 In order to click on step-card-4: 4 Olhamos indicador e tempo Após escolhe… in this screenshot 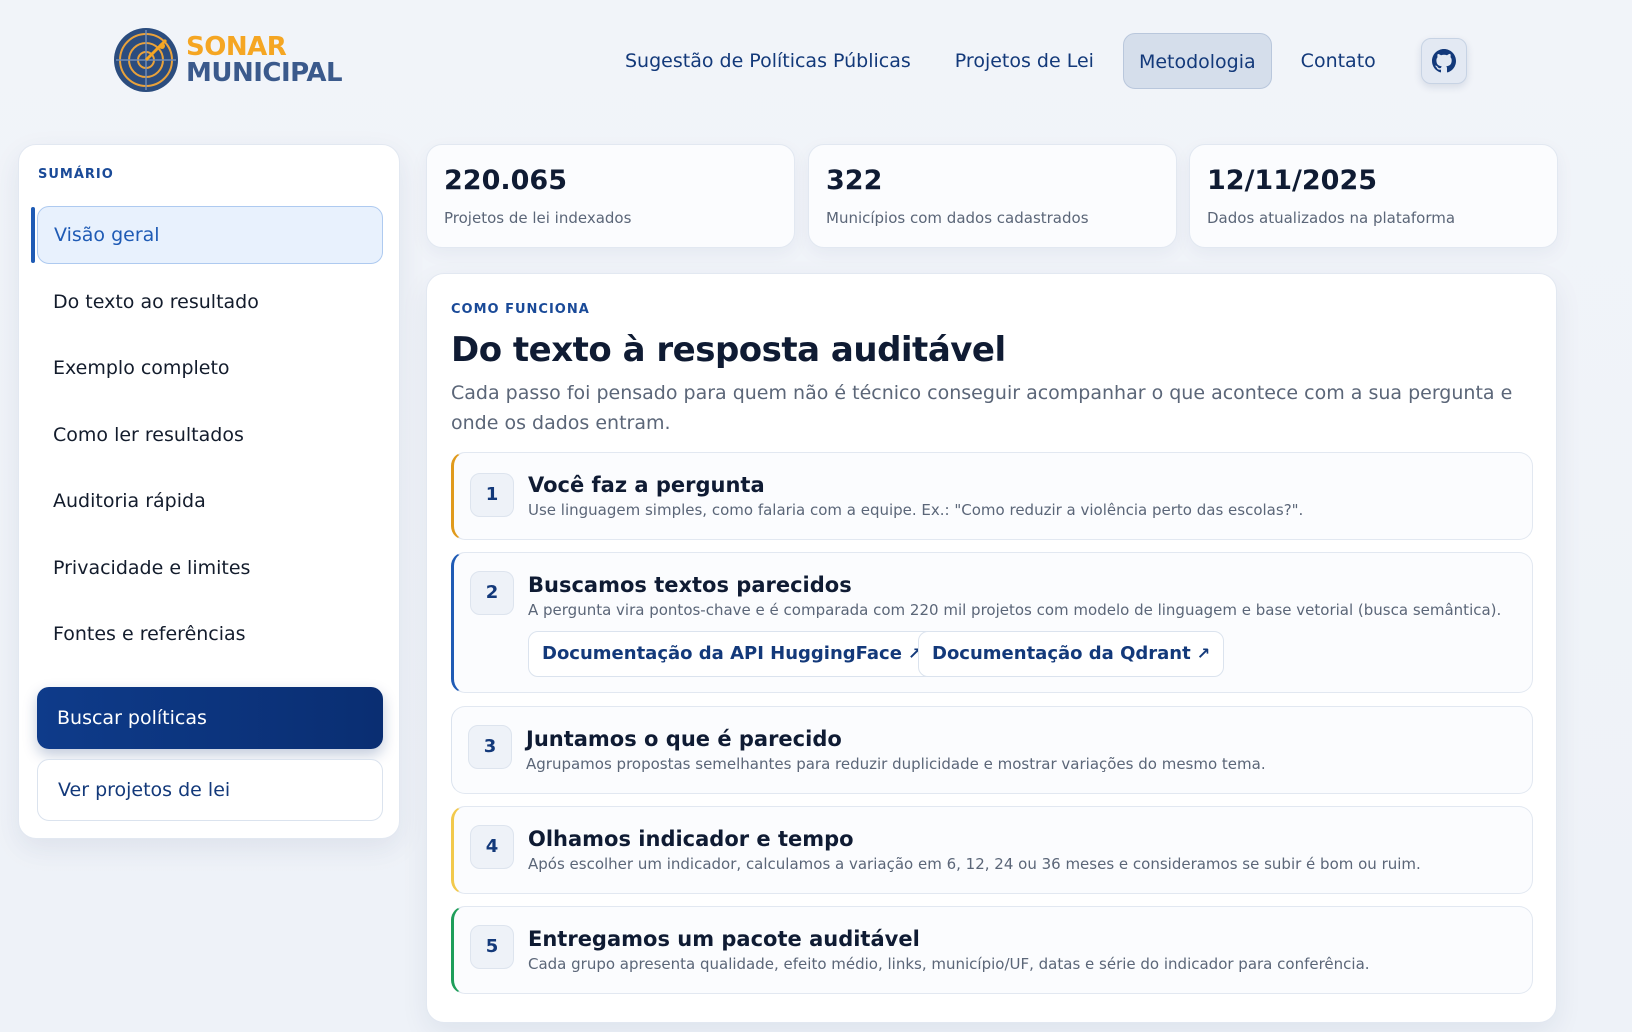, I will do `click(992, 850)`.